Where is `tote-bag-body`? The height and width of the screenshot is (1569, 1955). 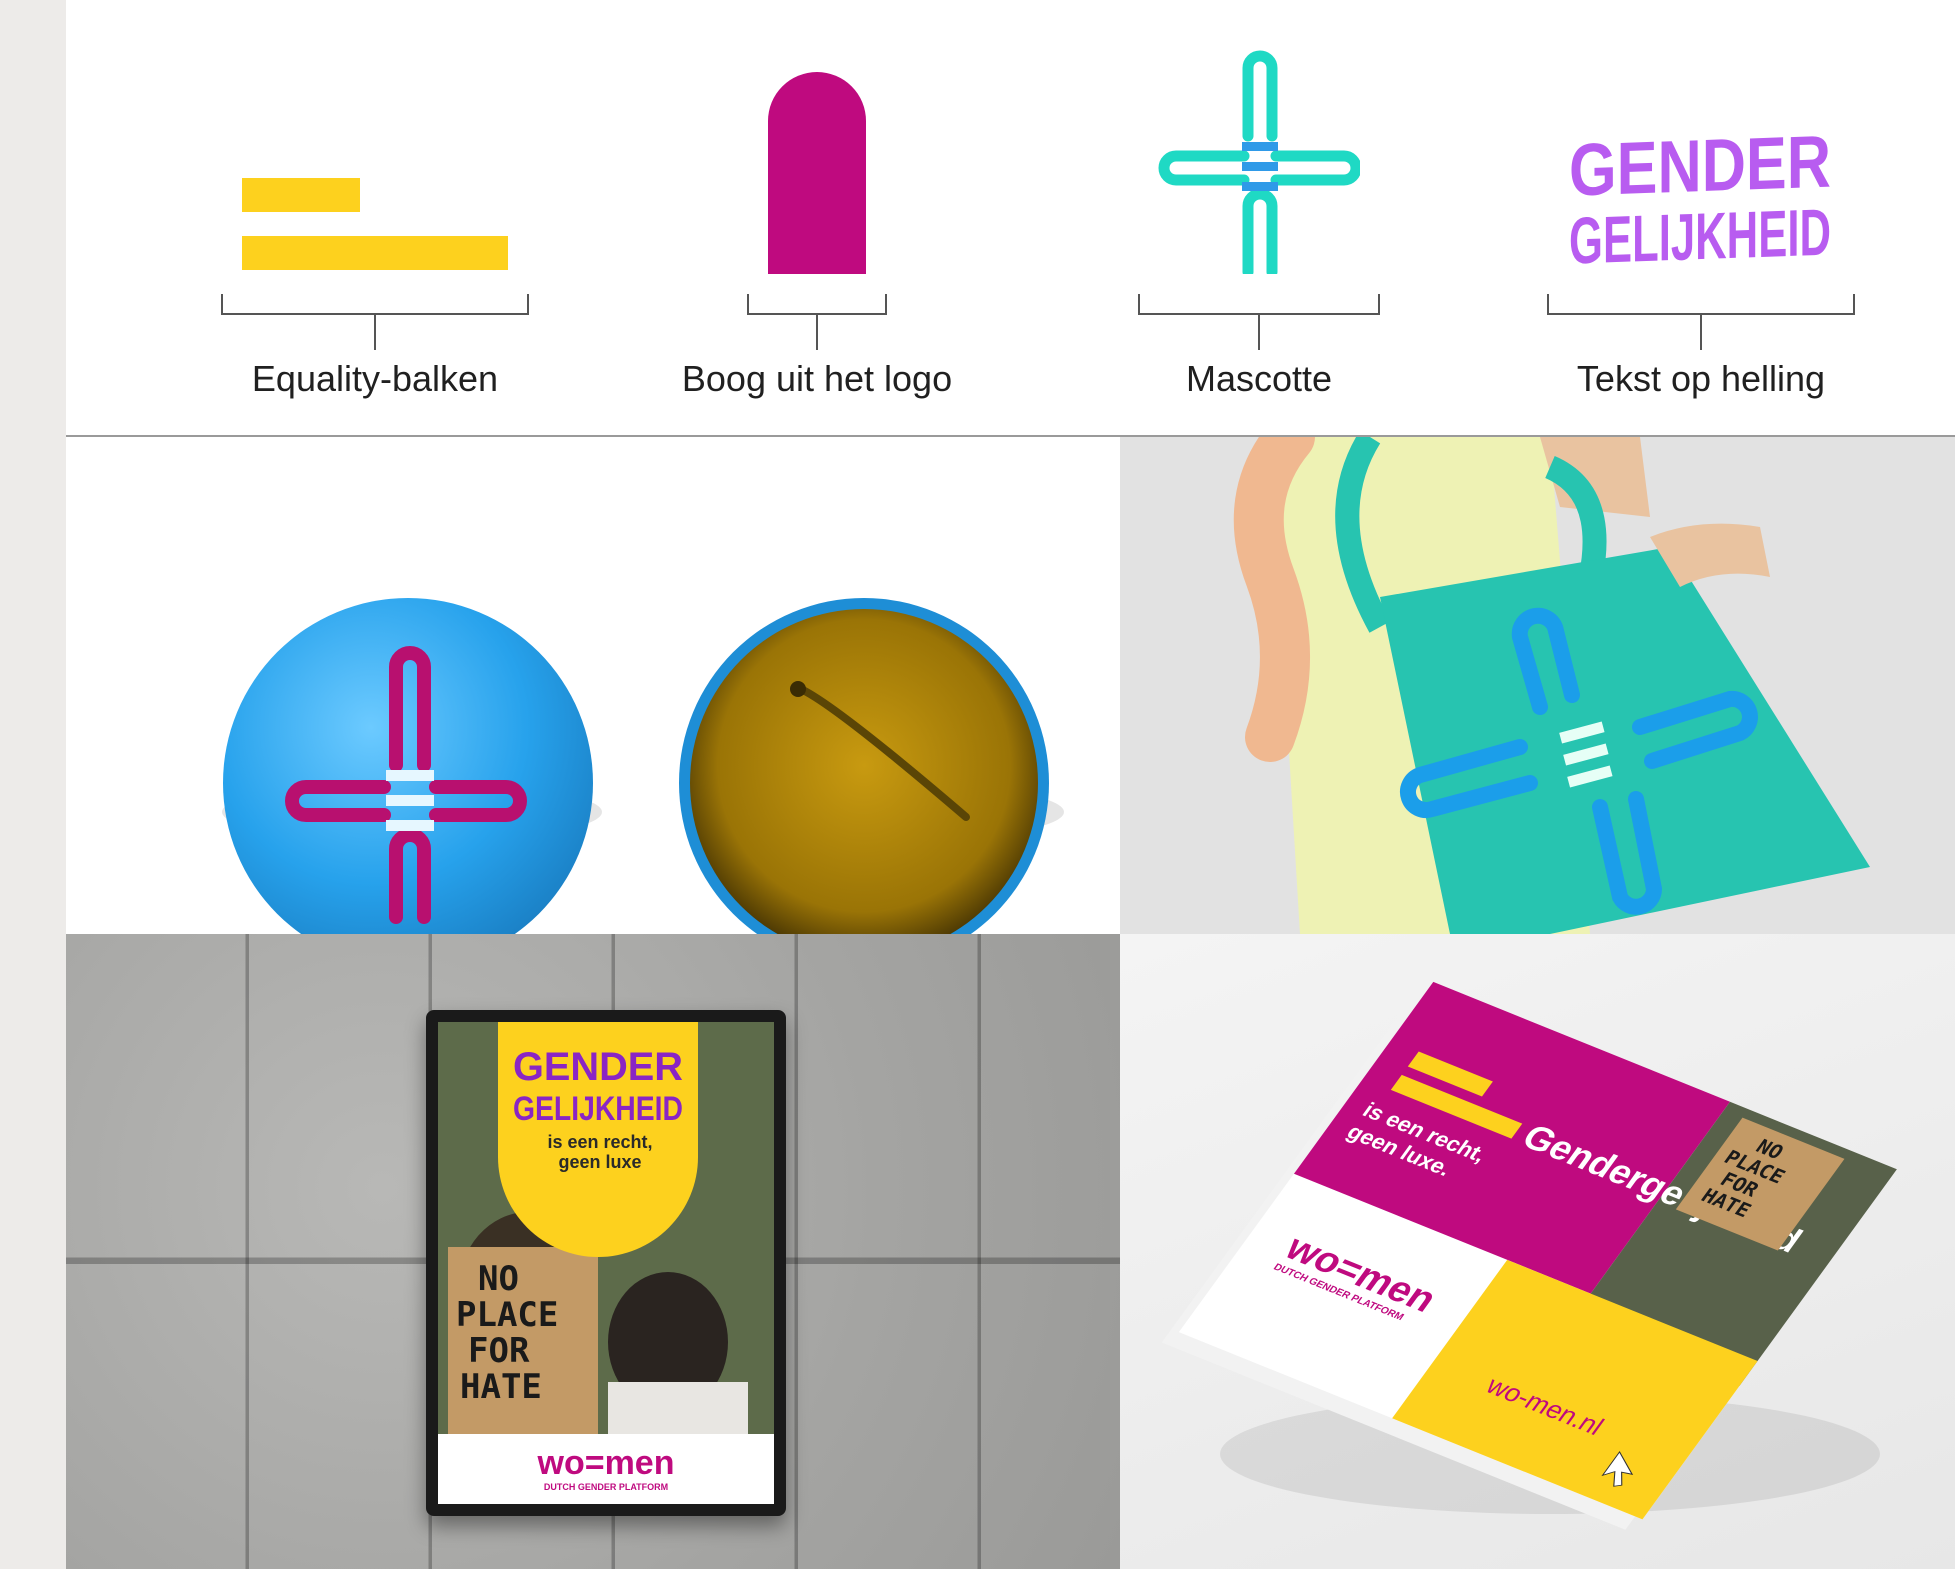
tote-bag-body is located at coordinates (1625, 740).